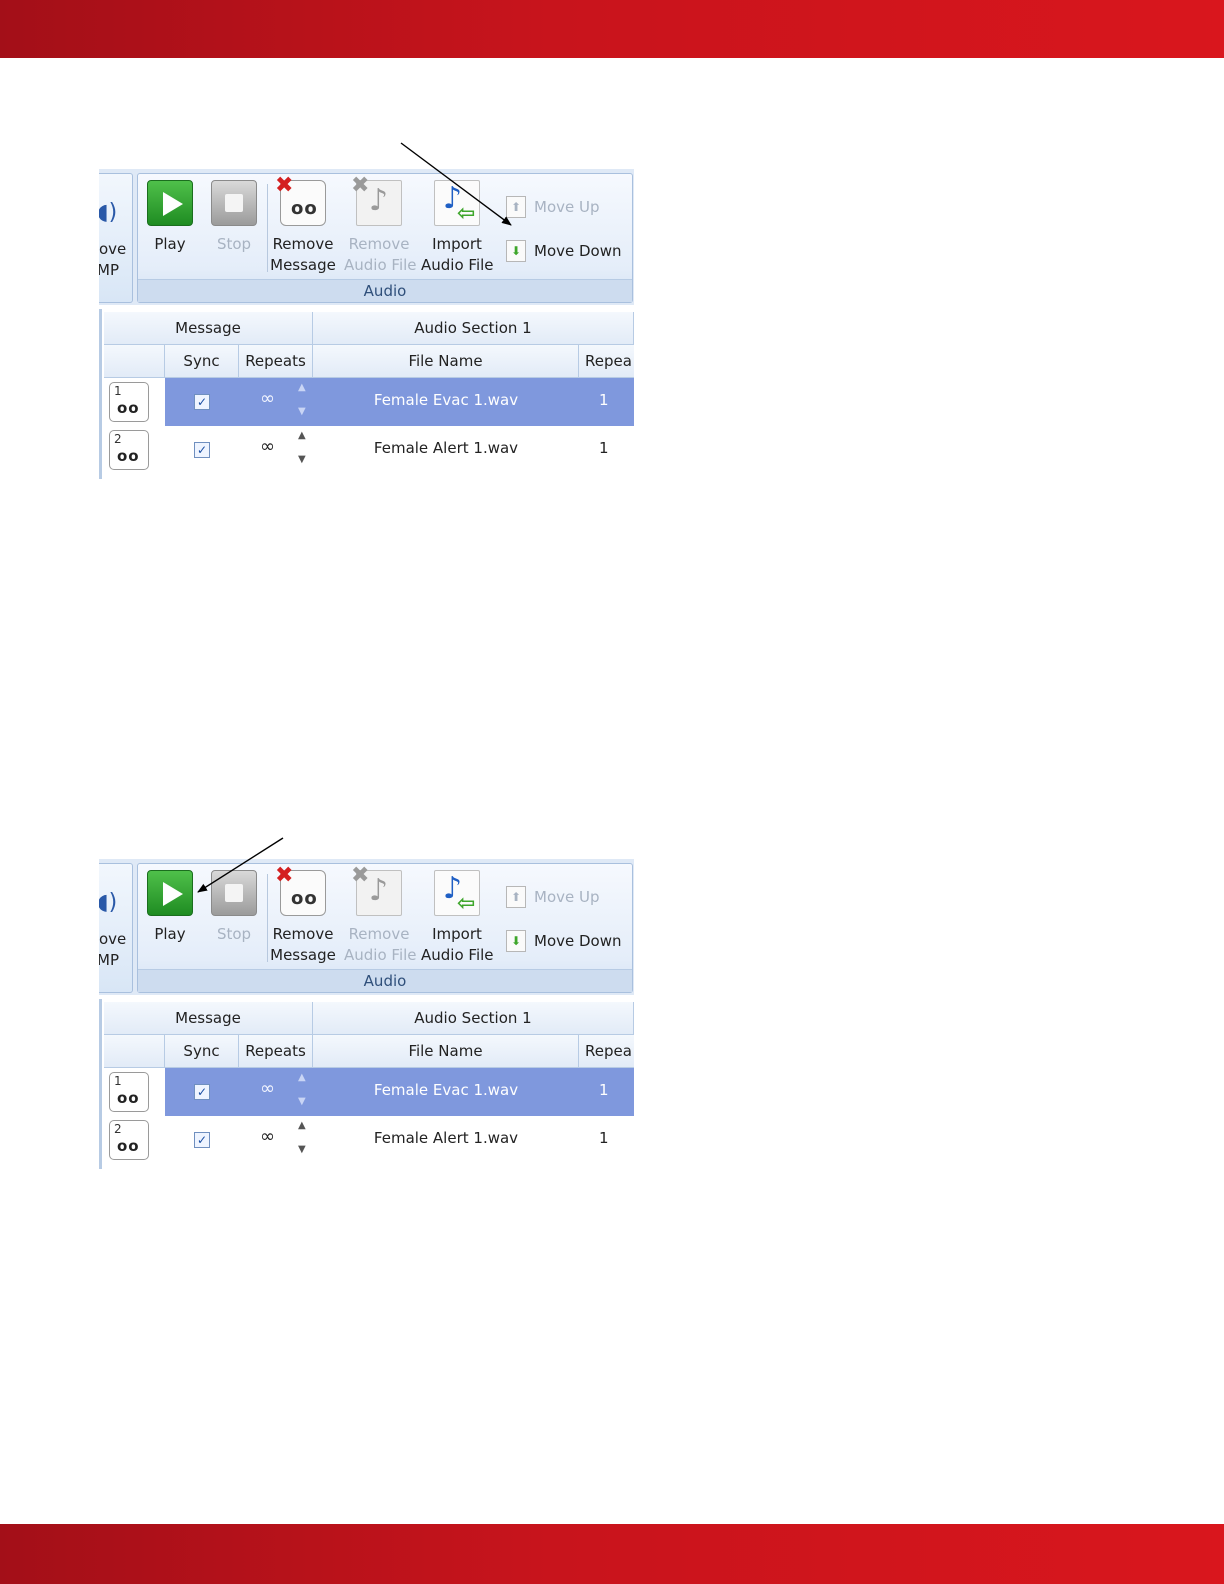 The height and width of the screenshot is (1584, 1224). What do you see at coordinates (354, 517) in the screenshot?
I see `callout-arrows` at bounding box center [354, 517].